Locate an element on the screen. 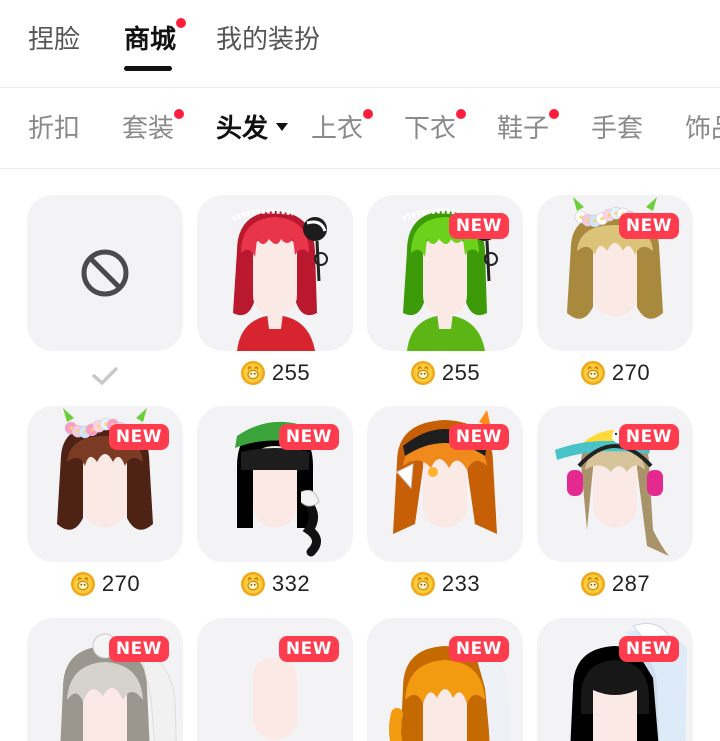 The image size is (720, 741). category-tab-sets: 套装 is located at coordinates (153, 129).